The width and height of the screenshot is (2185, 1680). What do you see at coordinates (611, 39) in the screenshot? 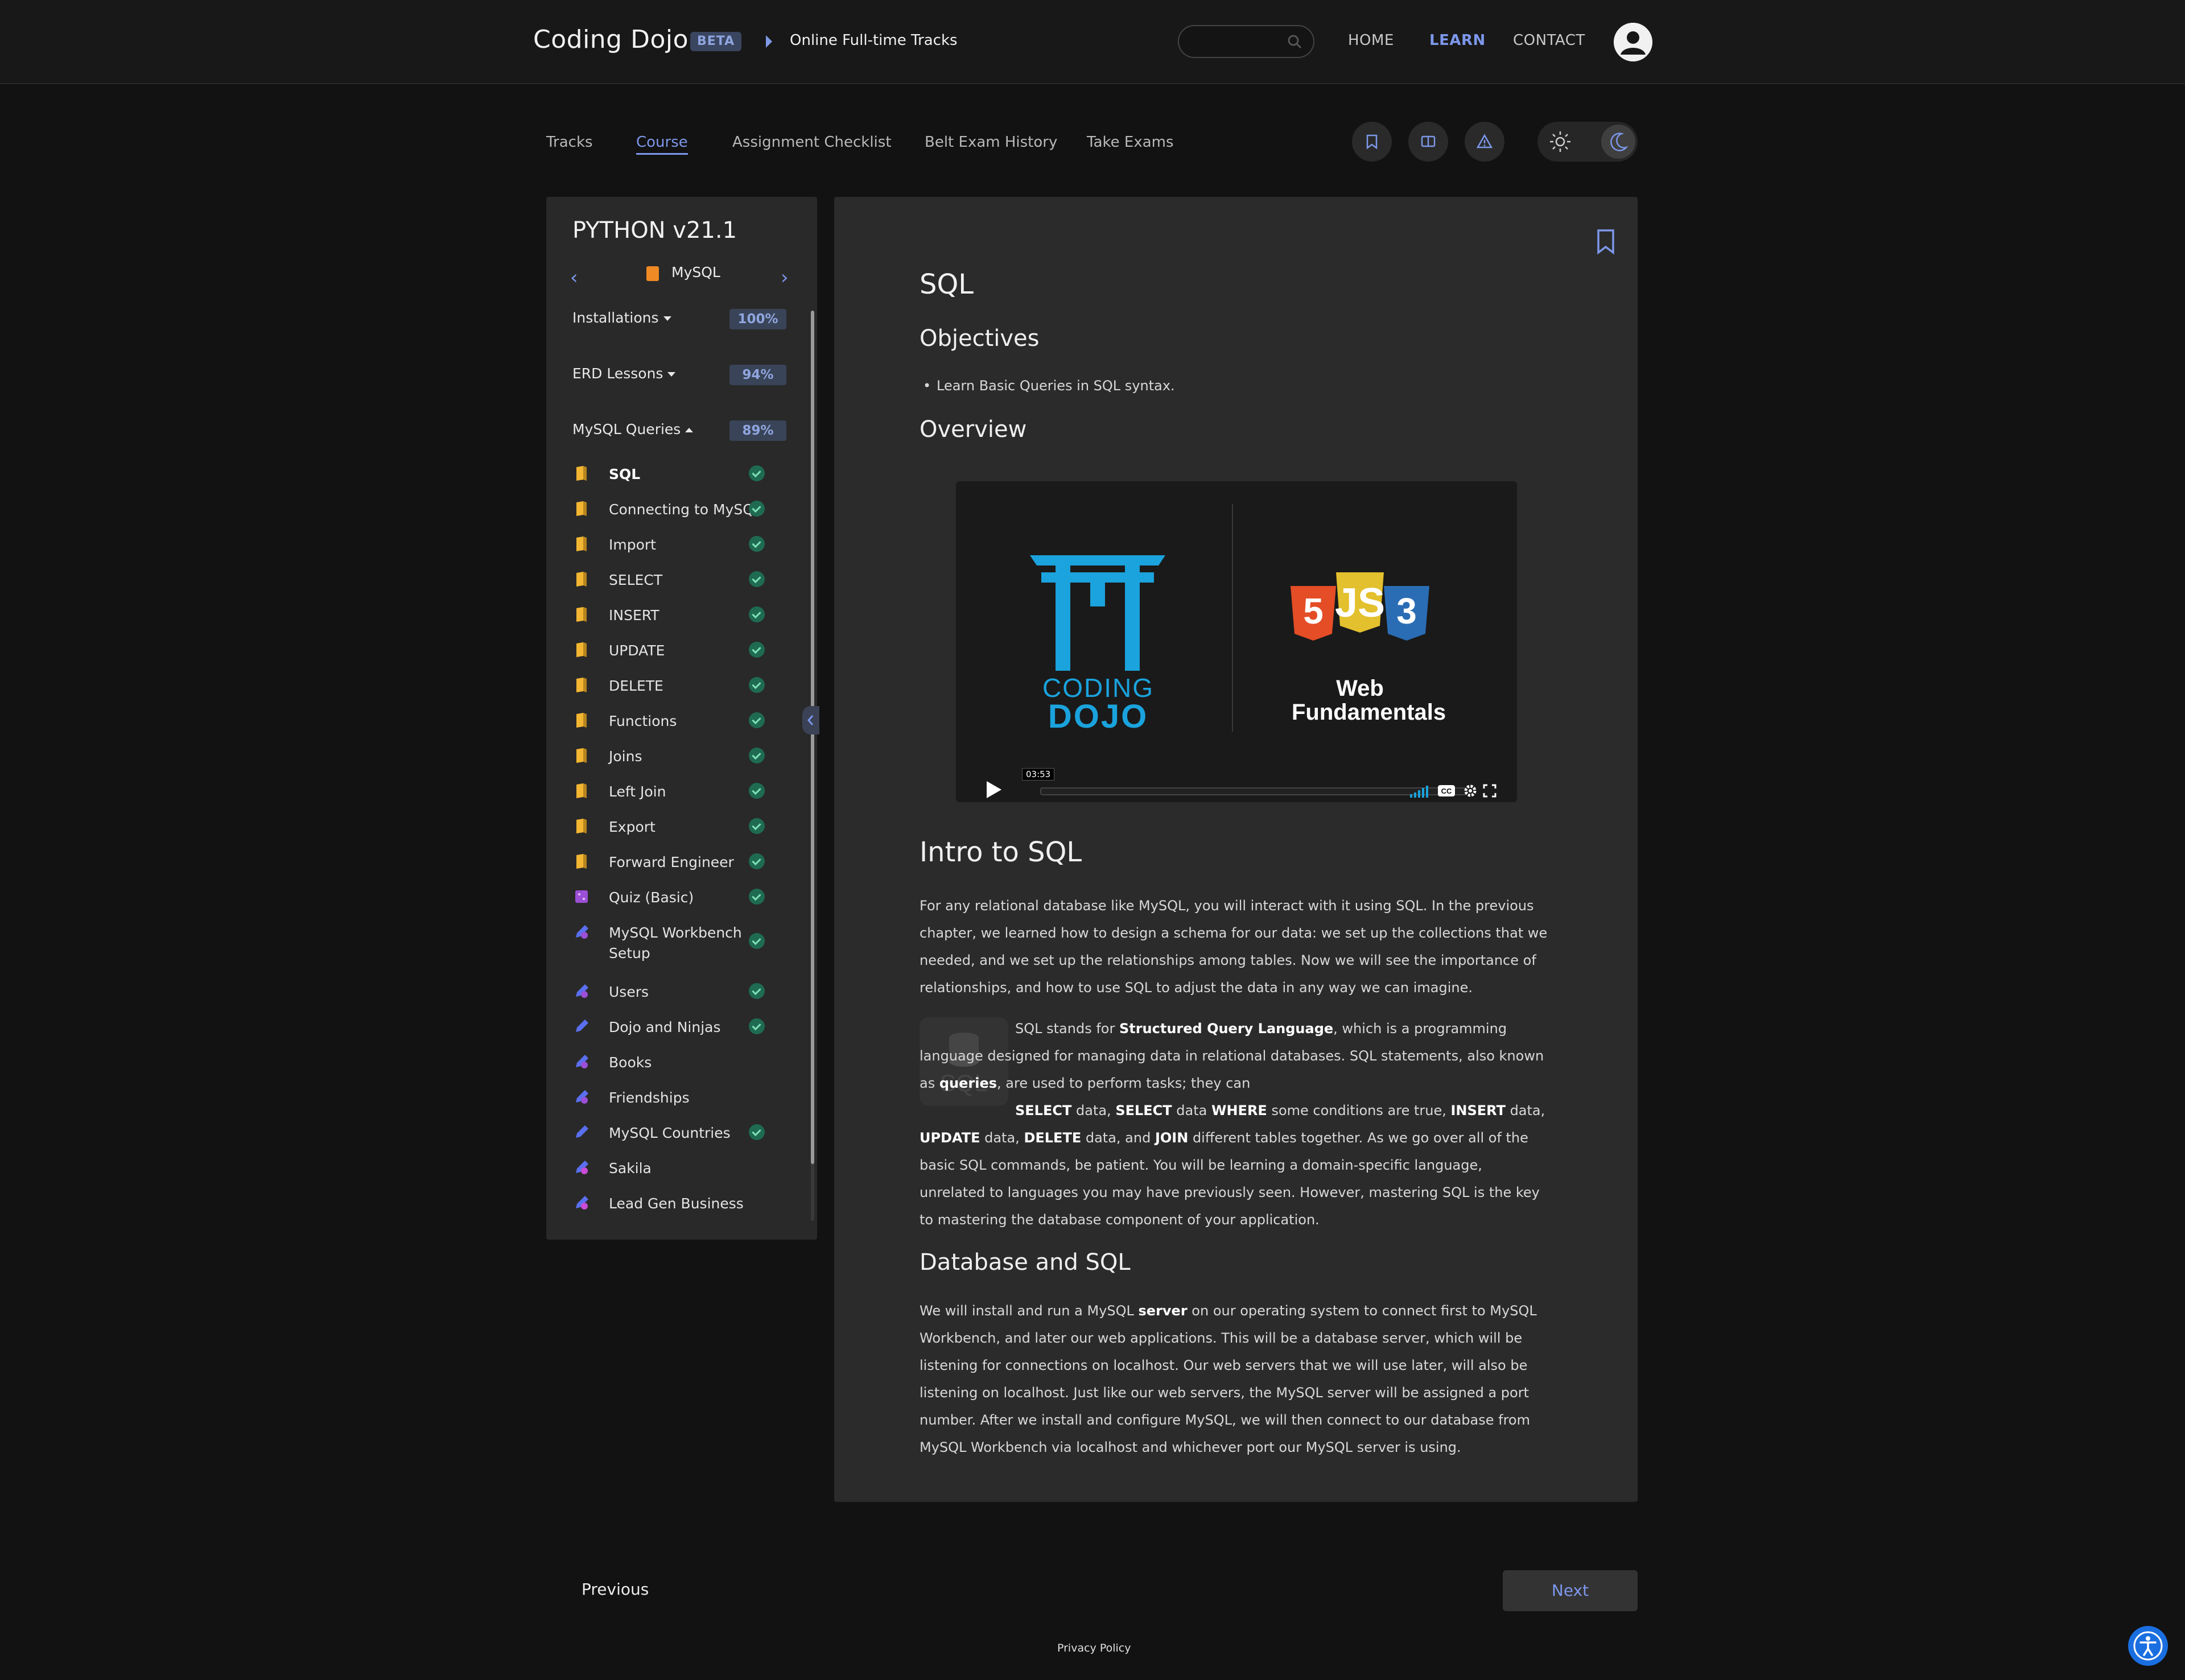
I see `brand-logo: Coding Dojo` at bounding box center [611, 39].